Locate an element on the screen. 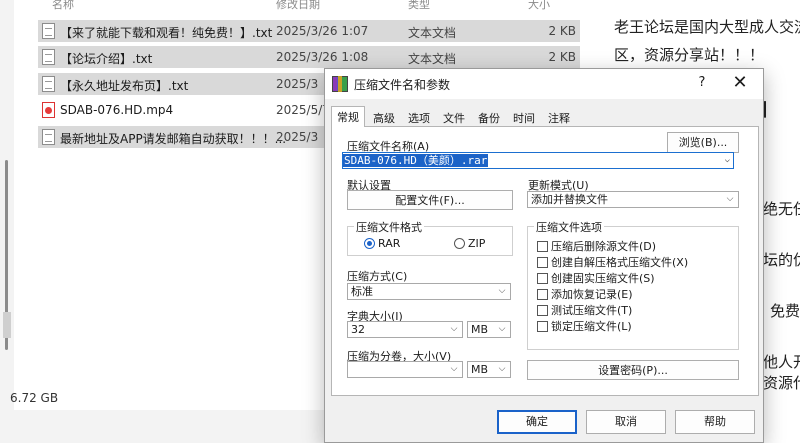  archive-format-group: 压缩文件格式 RAR ZIP is located at coordinates (430, 237).